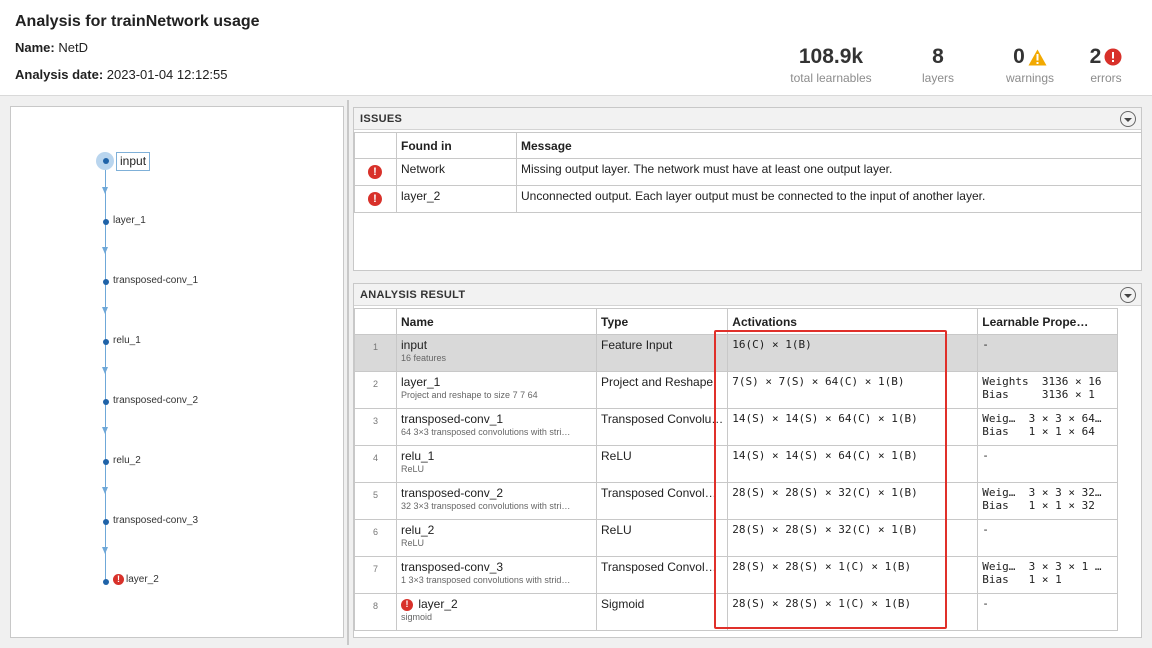 The width and height of the screenshot is (1152, 648). What do you see at coordinates (853, 321) in the screenshot?
I see `column-header-activations: Activations` at bounding box center [853, 321].